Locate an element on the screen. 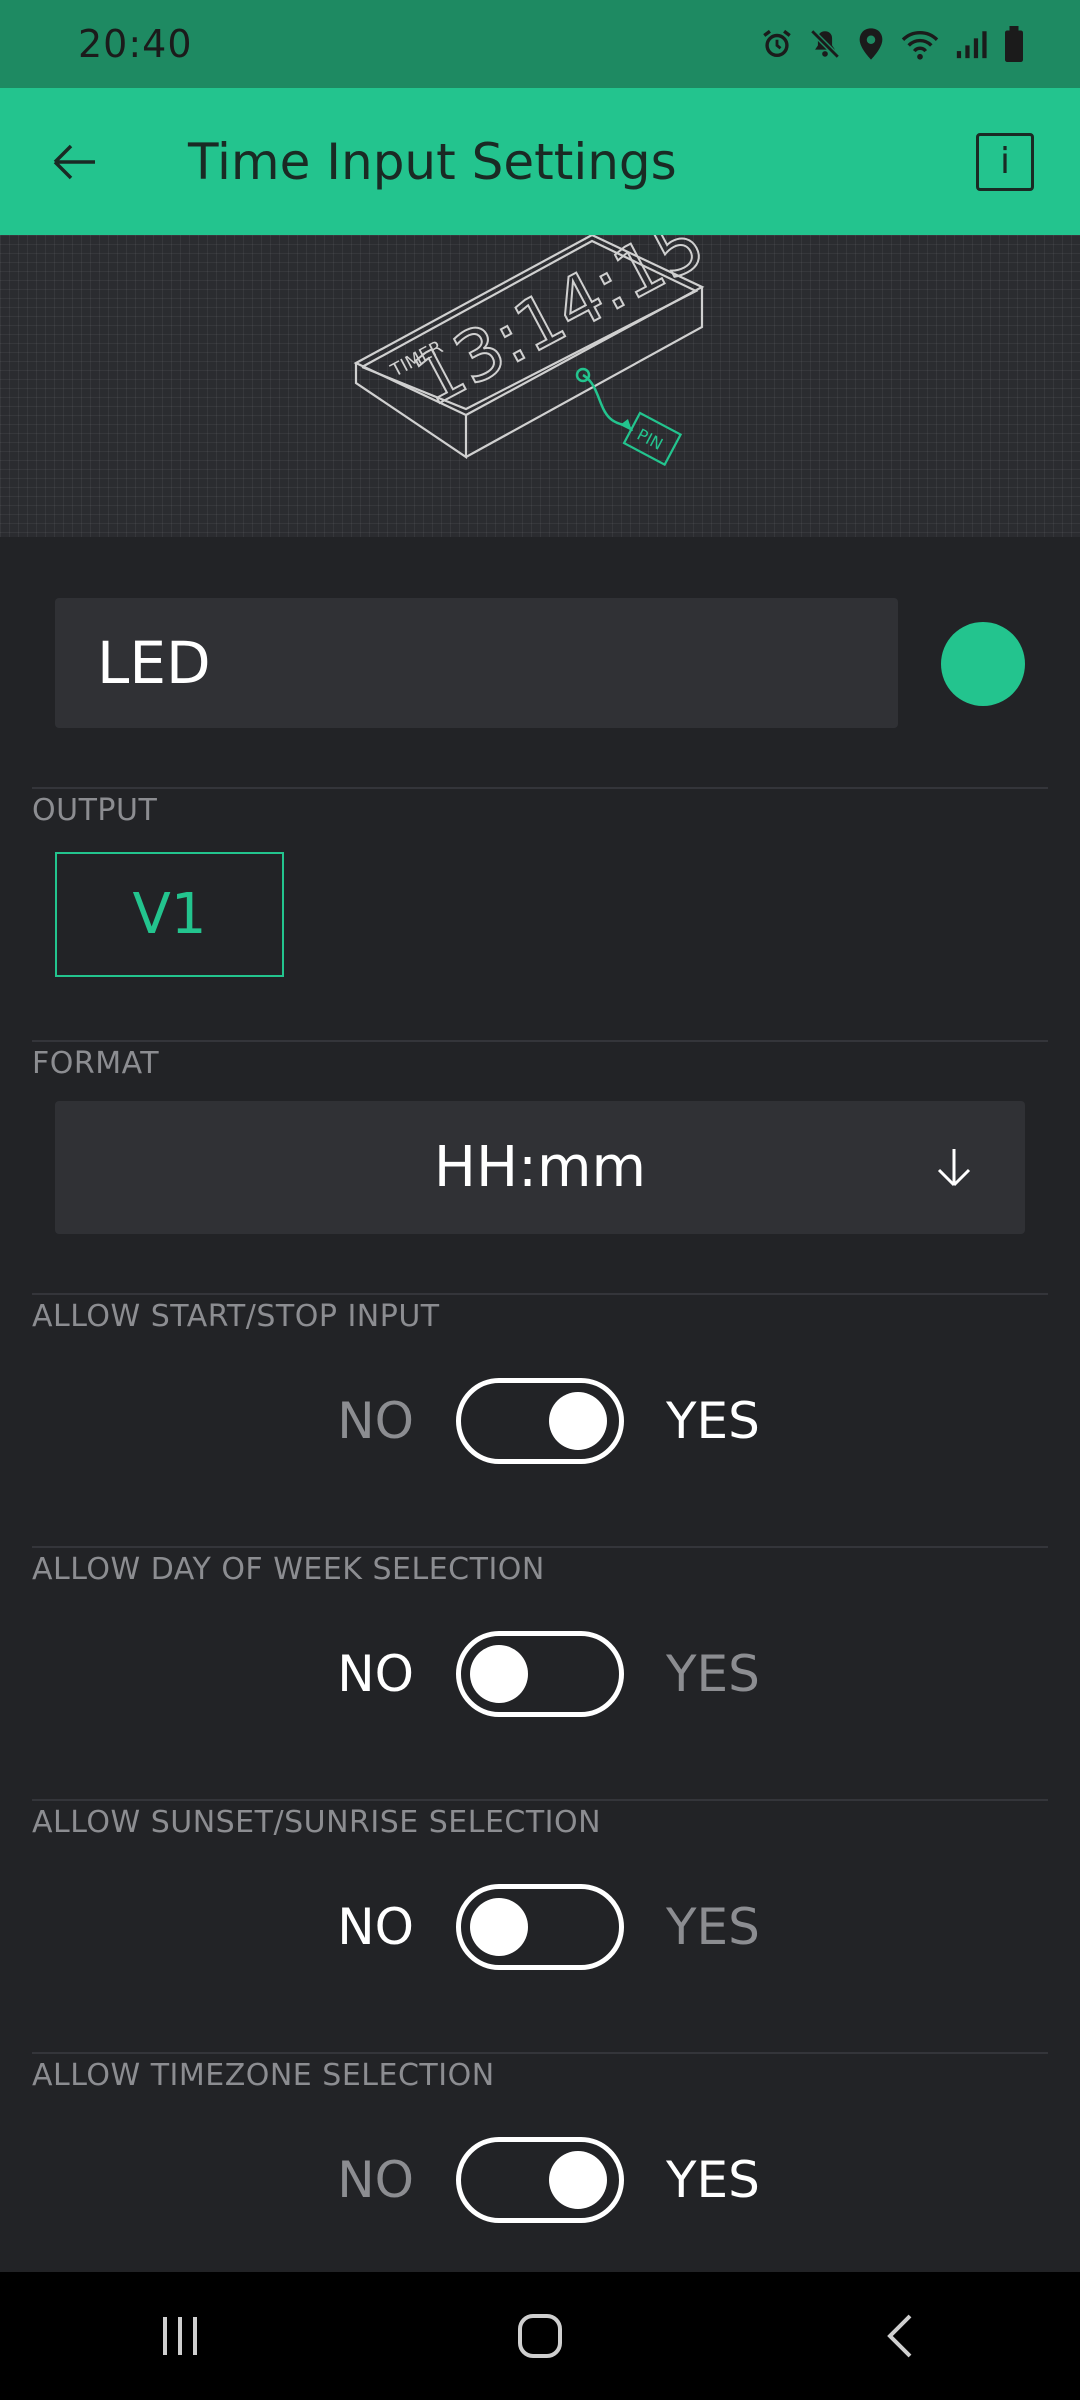 The height and width of the screenshot is (2400, 1080). allow-sunset-sunrise-row: NO YES is located at coordinates (540, 1927).